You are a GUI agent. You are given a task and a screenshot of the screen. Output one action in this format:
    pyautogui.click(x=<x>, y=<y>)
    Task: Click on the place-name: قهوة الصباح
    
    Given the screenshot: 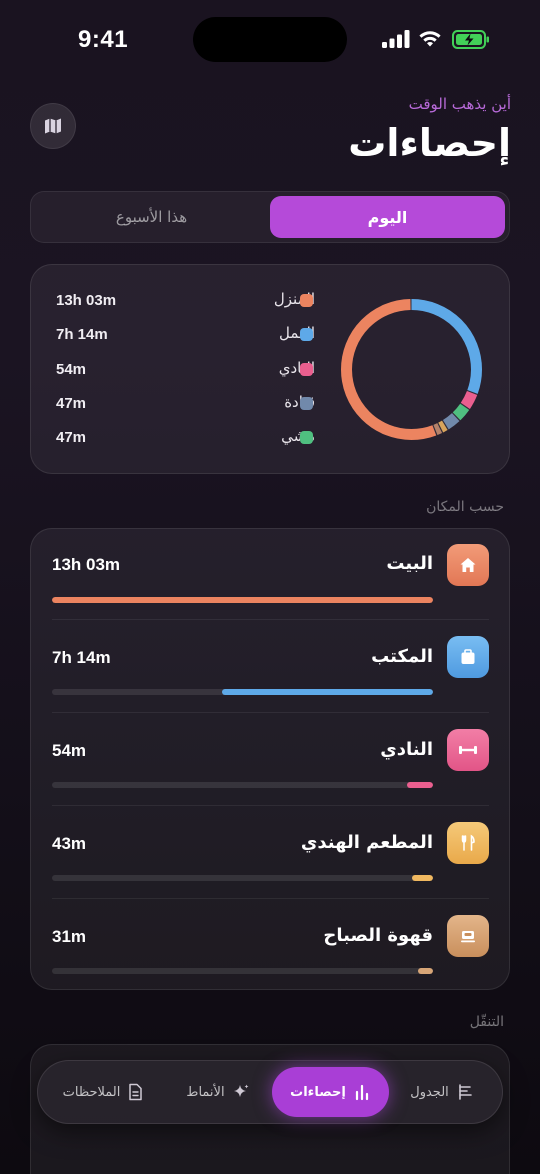 What is the action you would take?
    pyautogui.click(x=378, y=935)
    